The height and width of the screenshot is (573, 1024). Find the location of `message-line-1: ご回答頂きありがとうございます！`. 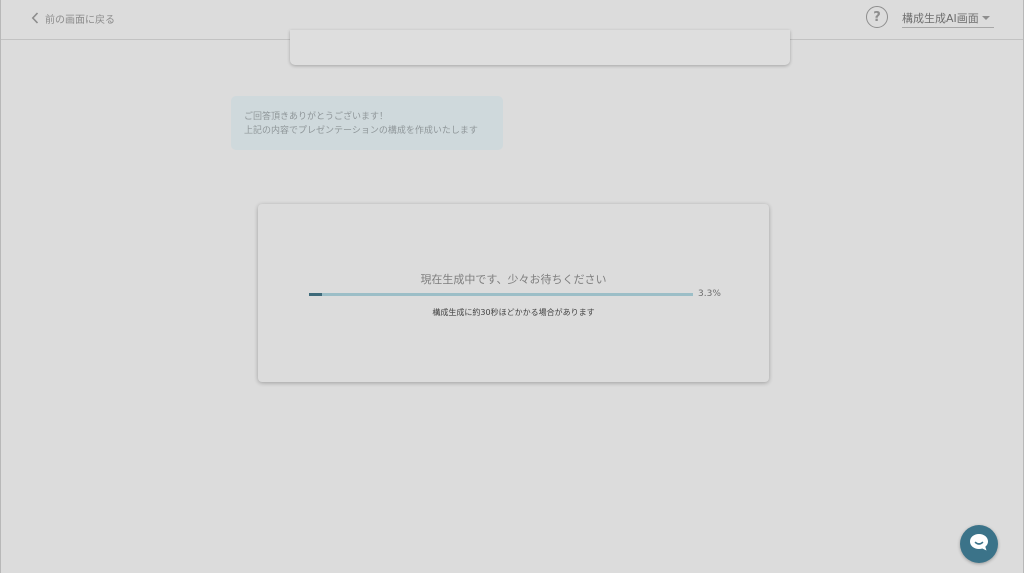

message-line-1: ご回答頂きありがとうございます！ is located at coordinates (316, 117).